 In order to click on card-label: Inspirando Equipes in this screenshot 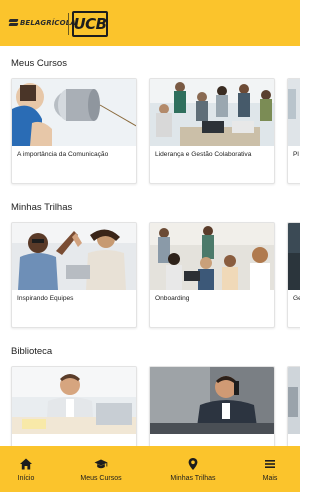, I will do `click(45, 298)`.